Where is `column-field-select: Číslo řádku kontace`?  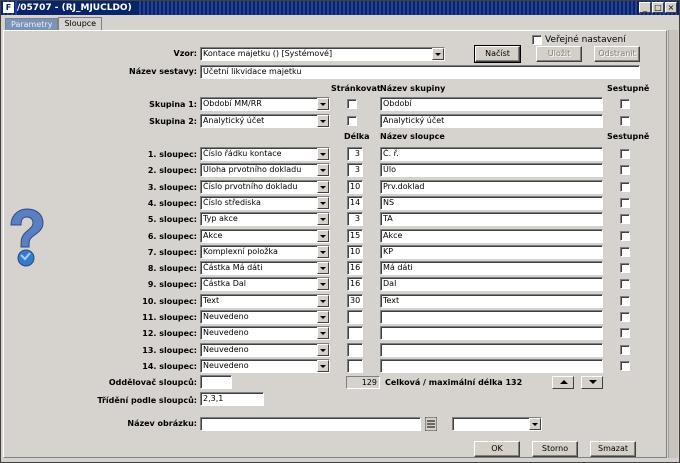 column-field-select: Číslo řádku kontace is located at coordinates (265, 154).